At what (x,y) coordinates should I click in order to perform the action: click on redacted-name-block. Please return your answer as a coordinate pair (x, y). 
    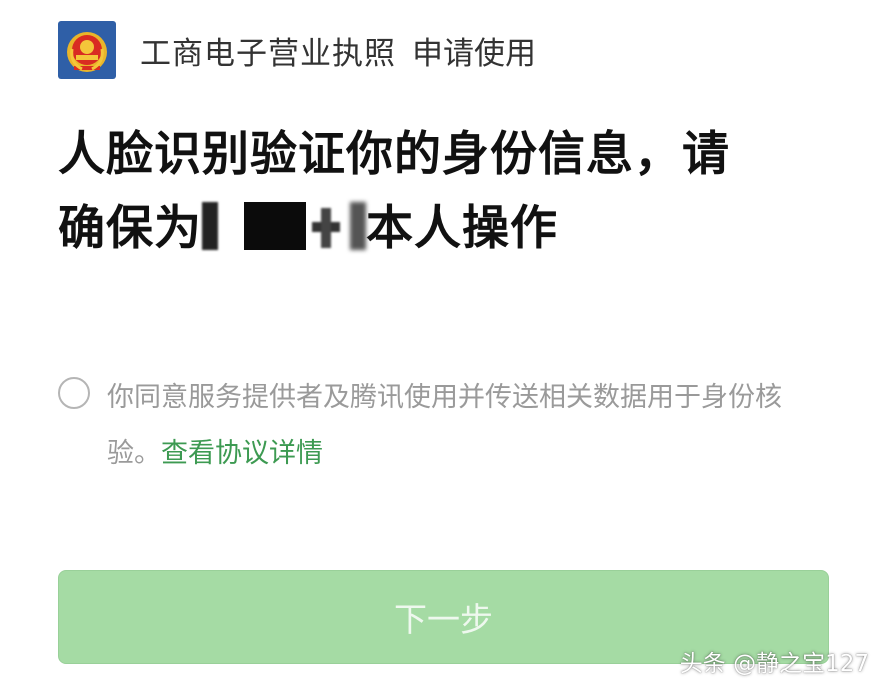
    Looking at the image, I should click on (210, 226).